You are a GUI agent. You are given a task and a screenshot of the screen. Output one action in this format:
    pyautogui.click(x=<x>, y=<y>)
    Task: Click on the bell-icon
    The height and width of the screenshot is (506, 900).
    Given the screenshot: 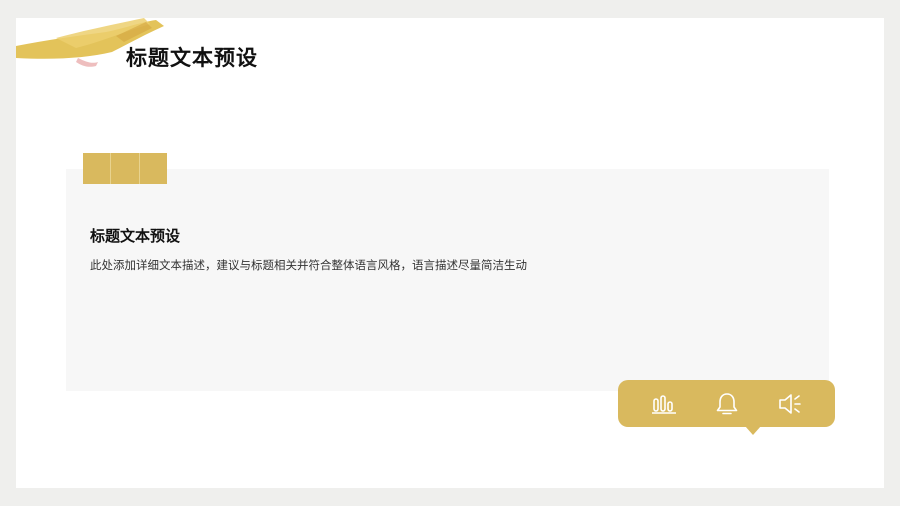 What is the action you would take?
    pyautogui.click(x=726, y=403)
    